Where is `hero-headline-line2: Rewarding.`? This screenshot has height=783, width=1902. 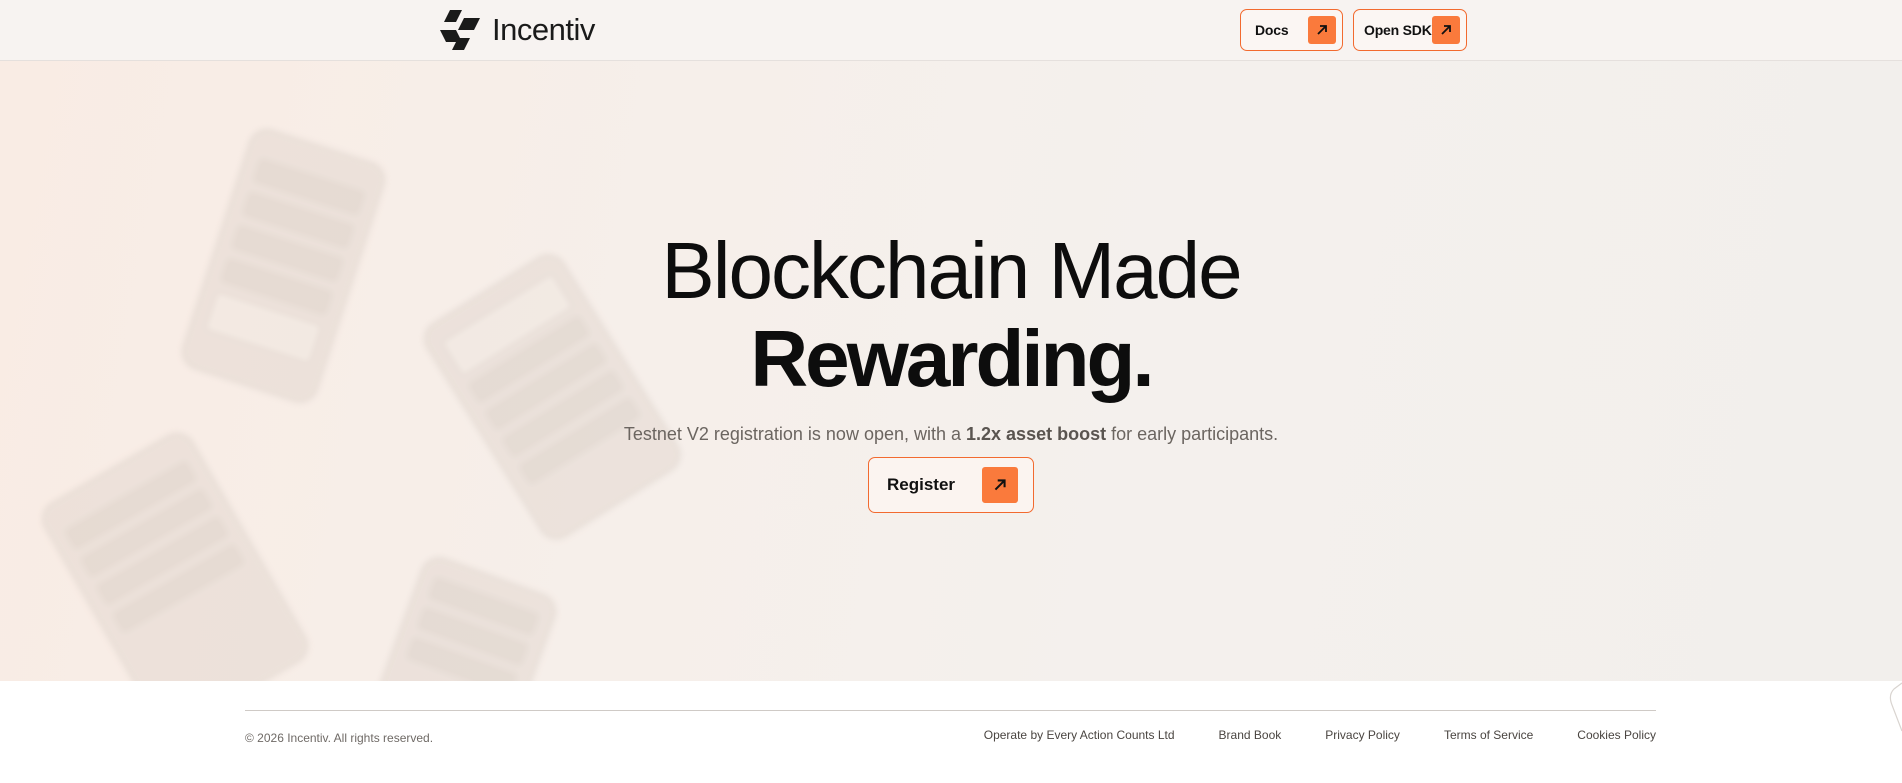 hero-headline-line2: Rewarding. is located at coordinates (952, 358).